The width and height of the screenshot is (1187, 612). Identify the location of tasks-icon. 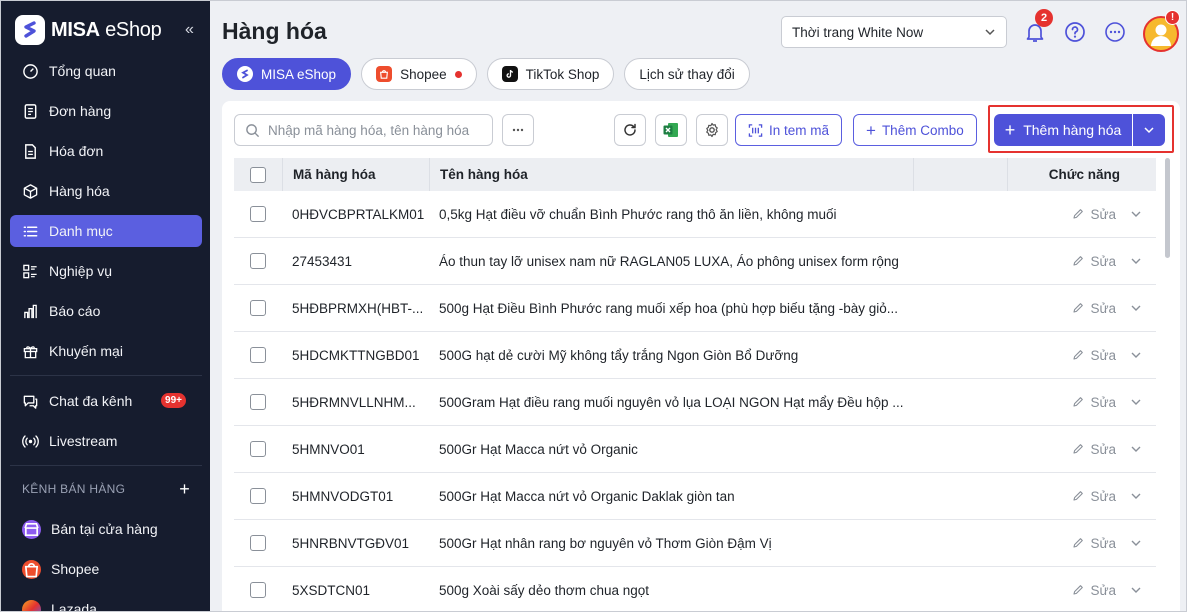
(30, 271).